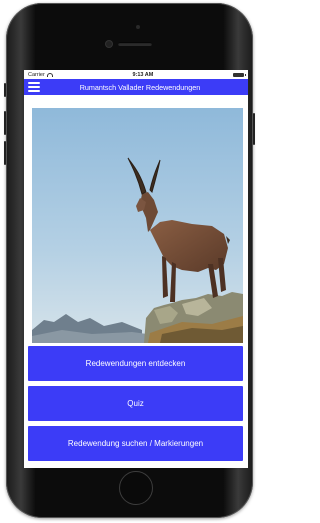  I want to click on front-camera, so click(109, 44).